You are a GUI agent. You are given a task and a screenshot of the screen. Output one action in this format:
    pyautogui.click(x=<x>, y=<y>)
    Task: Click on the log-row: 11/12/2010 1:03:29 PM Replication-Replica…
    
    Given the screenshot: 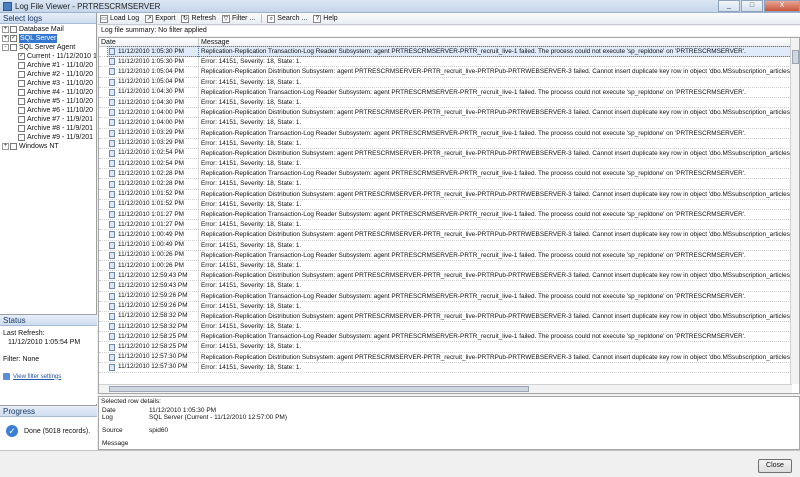 What is the action you would take?
    pyautogui.click(x=449, y=133)
    